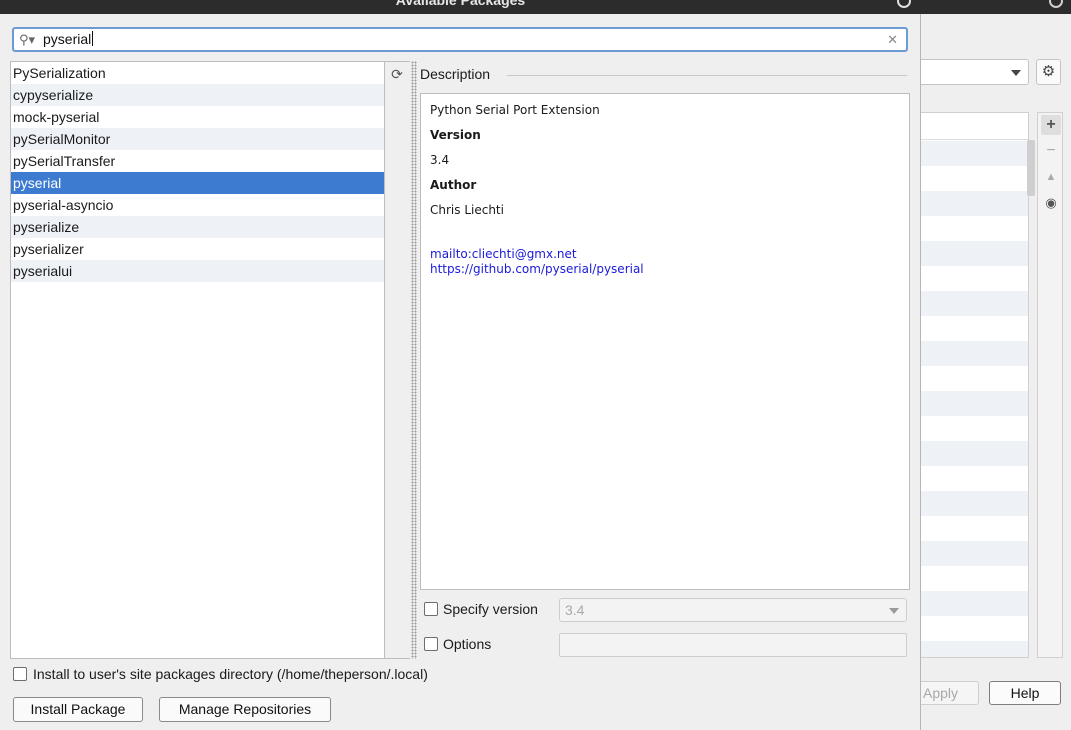 Image resolution: width=1071 pixels, height=730 pixels. I want to click on apply-button: Apply, so click(950, 693).